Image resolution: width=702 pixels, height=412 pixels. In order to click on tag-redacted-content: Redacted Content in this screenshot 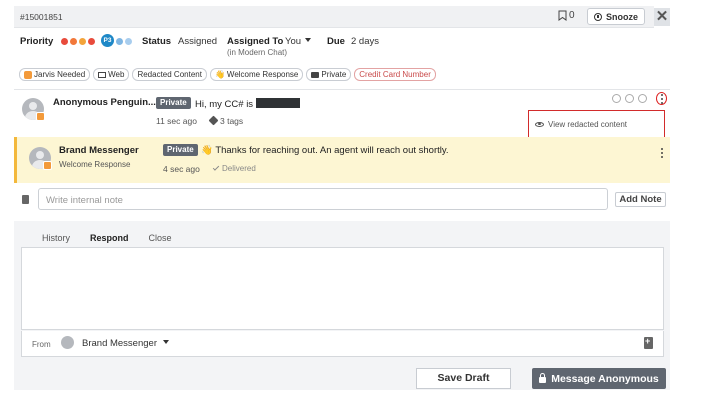, I will do `click(169, 74)`.